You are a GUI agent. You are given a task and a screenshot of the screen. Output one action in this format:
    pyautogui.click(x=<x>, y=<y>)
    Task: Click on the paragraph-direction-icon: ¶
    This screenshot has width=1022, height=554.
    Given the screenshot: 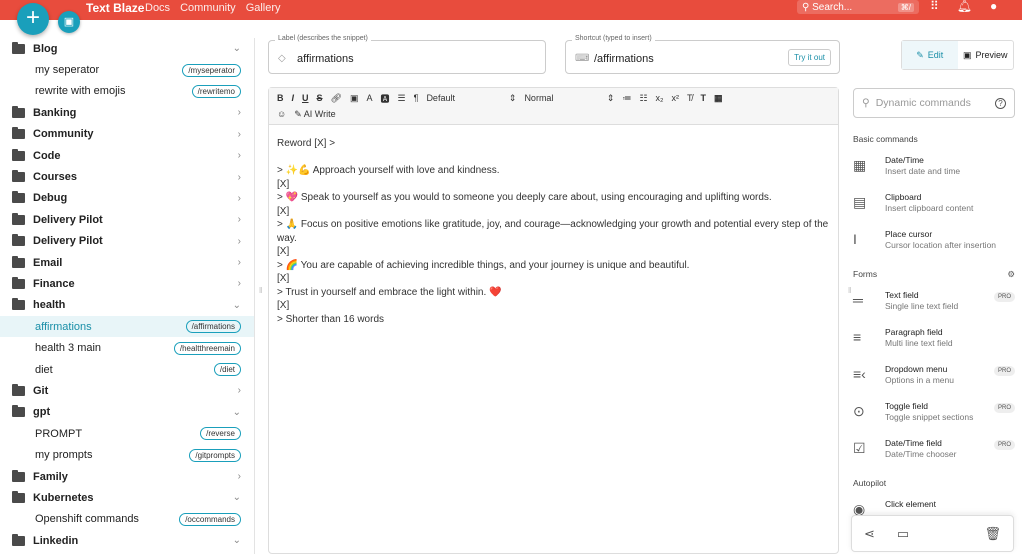 What is the action you would take?
    pyautogui.click(x=416, y=98)
    